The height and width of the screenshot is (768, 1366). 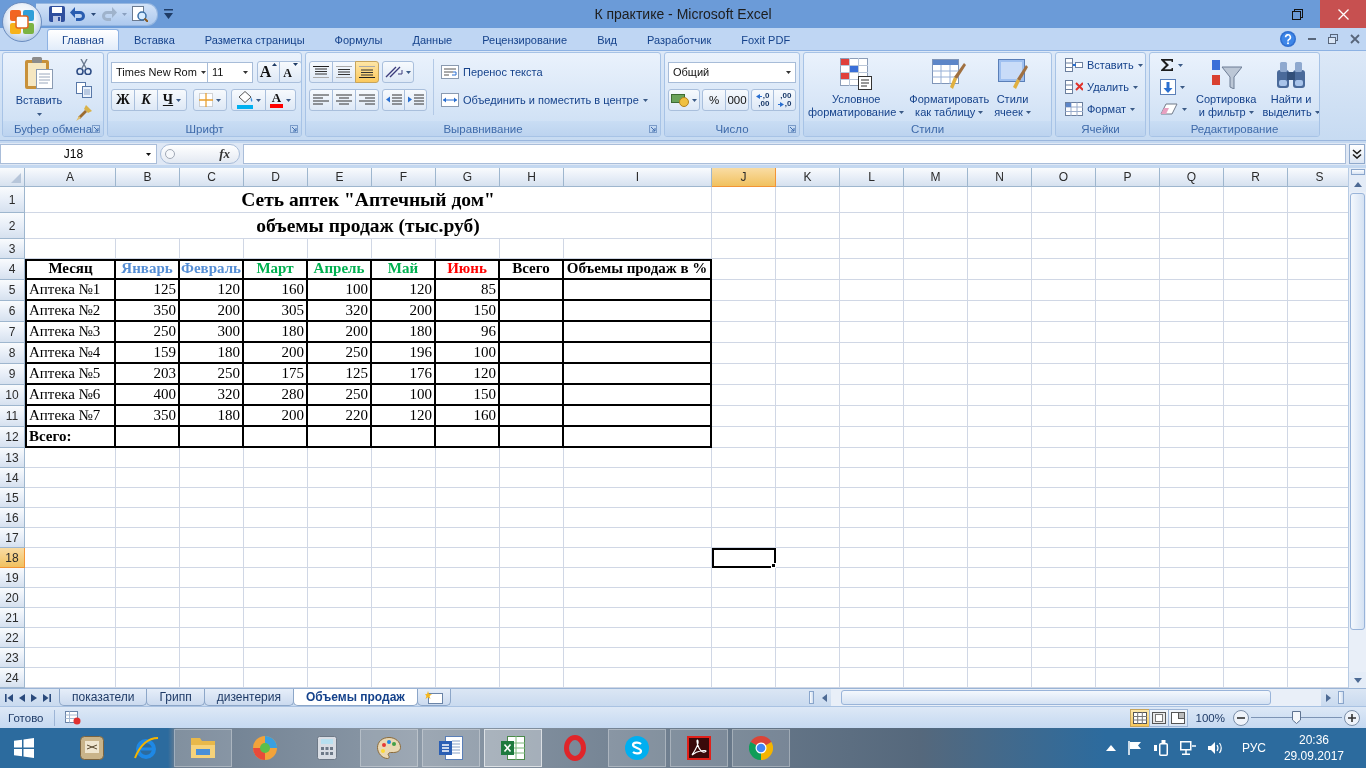 I want to click on row-heading: 17, so click(x=12, y=538).